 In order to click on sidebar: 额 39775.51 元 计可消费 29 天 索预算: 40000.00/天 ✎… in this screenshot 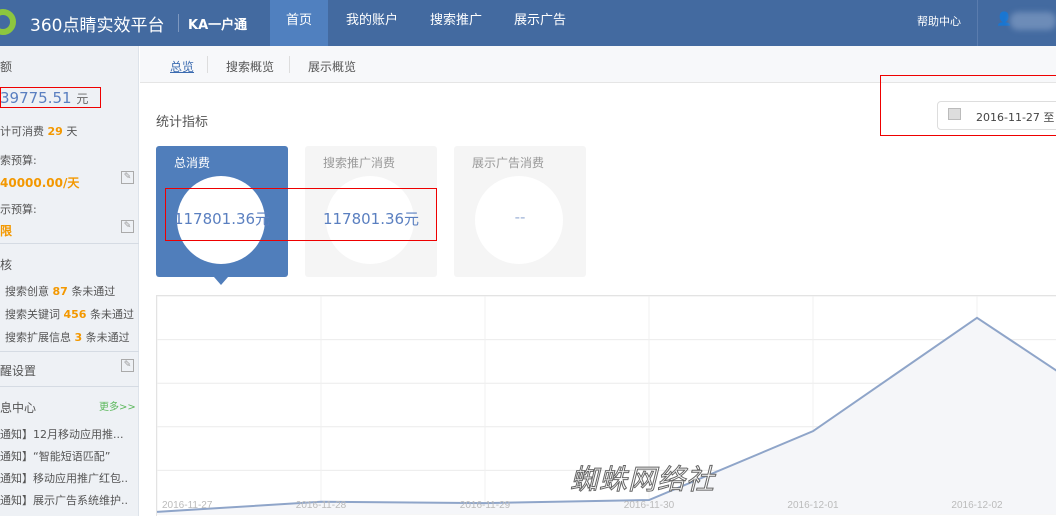, I will do `click(69, 281)`.